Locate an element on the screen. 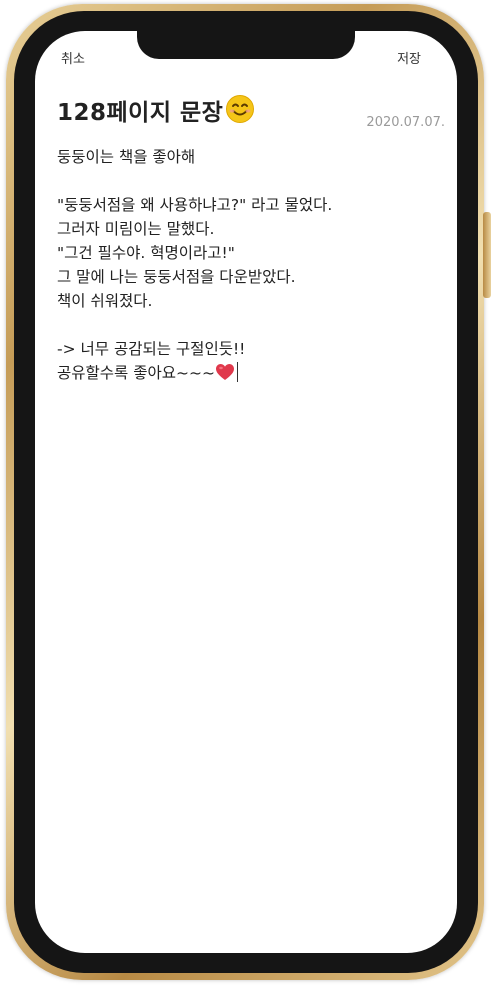  note-title: 128페이지 문장 is located at coordinates (140, 113).